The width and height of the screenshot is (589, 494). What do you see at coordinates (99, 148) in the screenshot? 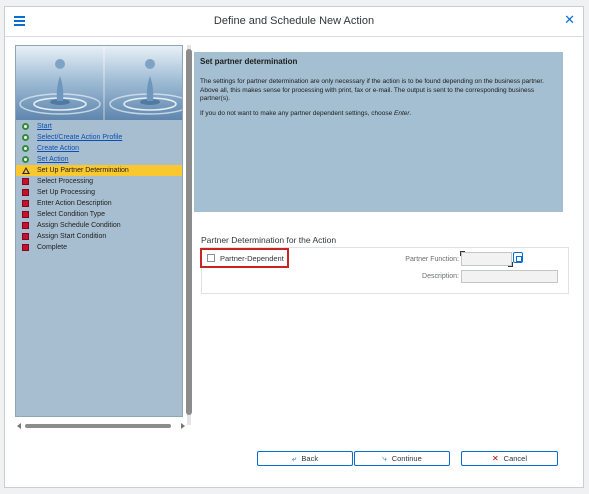
I see `step-create-action: Create Action` at bounding box center [99, 148].